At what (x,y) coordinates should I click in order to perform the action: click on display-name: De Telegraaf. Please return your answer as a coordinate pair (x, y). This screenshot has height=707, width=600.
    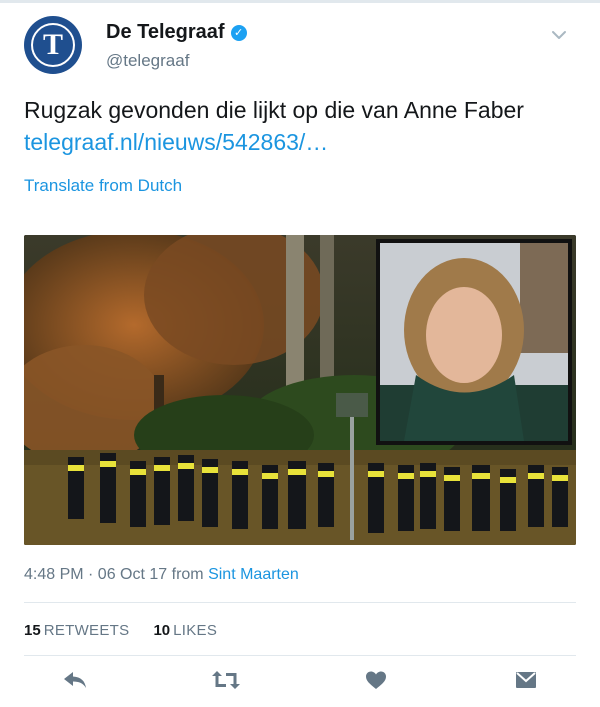
    Looking at the image, I should click on (165, 32).